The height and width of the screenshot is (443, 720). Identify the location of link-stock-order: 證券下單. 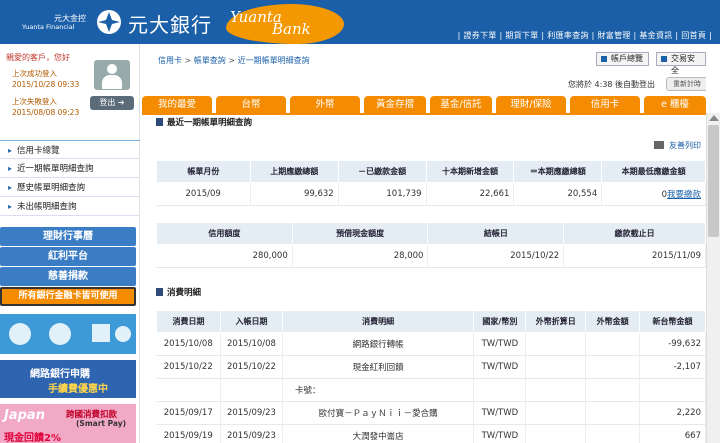
(480, 35).